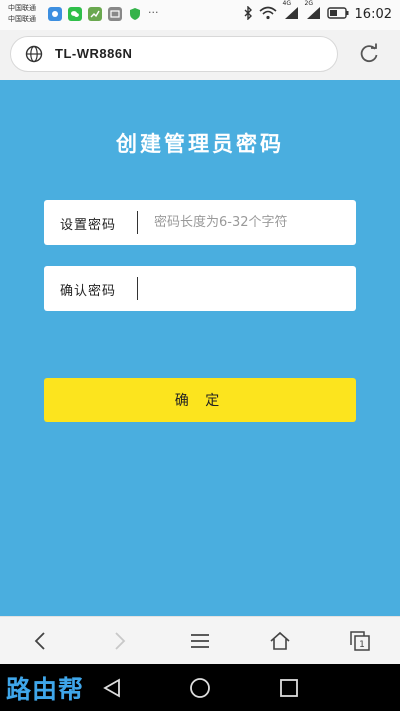  I want to click on confirm-password-input, so click(249, 288).